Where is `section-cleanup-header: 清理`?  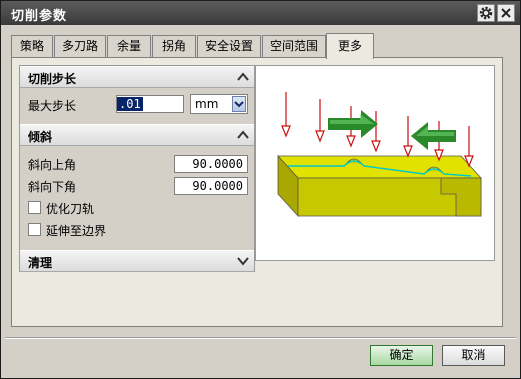
section-cleanup-header: 清理 is located at coordinates (137, 261).